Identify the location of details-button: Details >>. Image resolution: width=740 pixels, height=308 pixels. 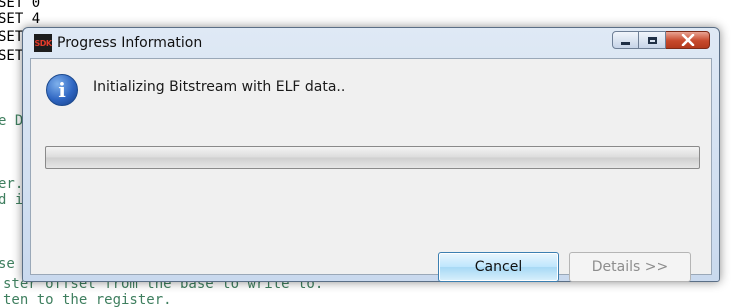
(630, 267).